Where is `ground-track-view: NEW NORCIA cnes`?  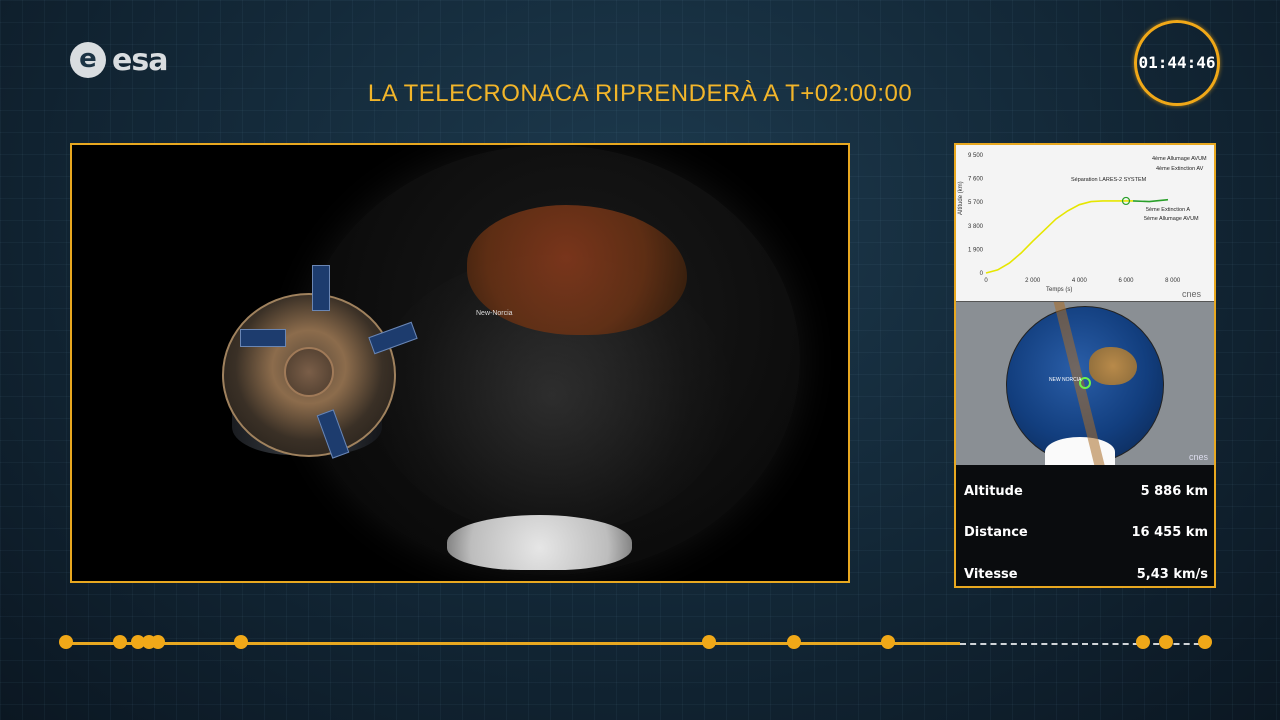 ground-track-view: NEW NORCIA cnes is located at coordinates (1085, 383).